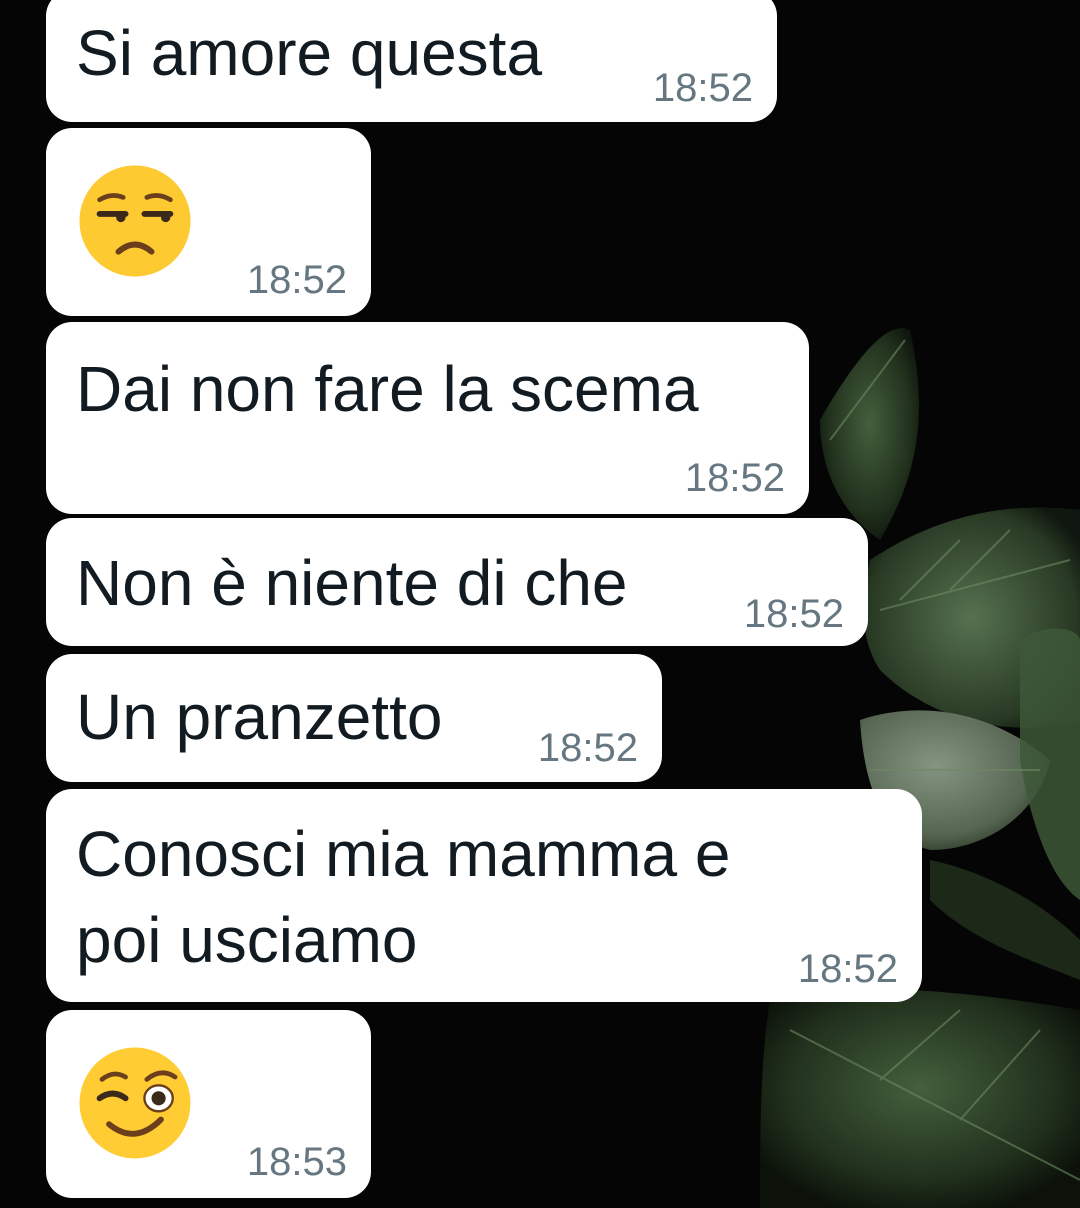 The width and height of the screenshot is (1080, 1208). Describe the element at coordinates (296, 1162) in the screenshot. I see `message-timestamp: 18:53` at that location.